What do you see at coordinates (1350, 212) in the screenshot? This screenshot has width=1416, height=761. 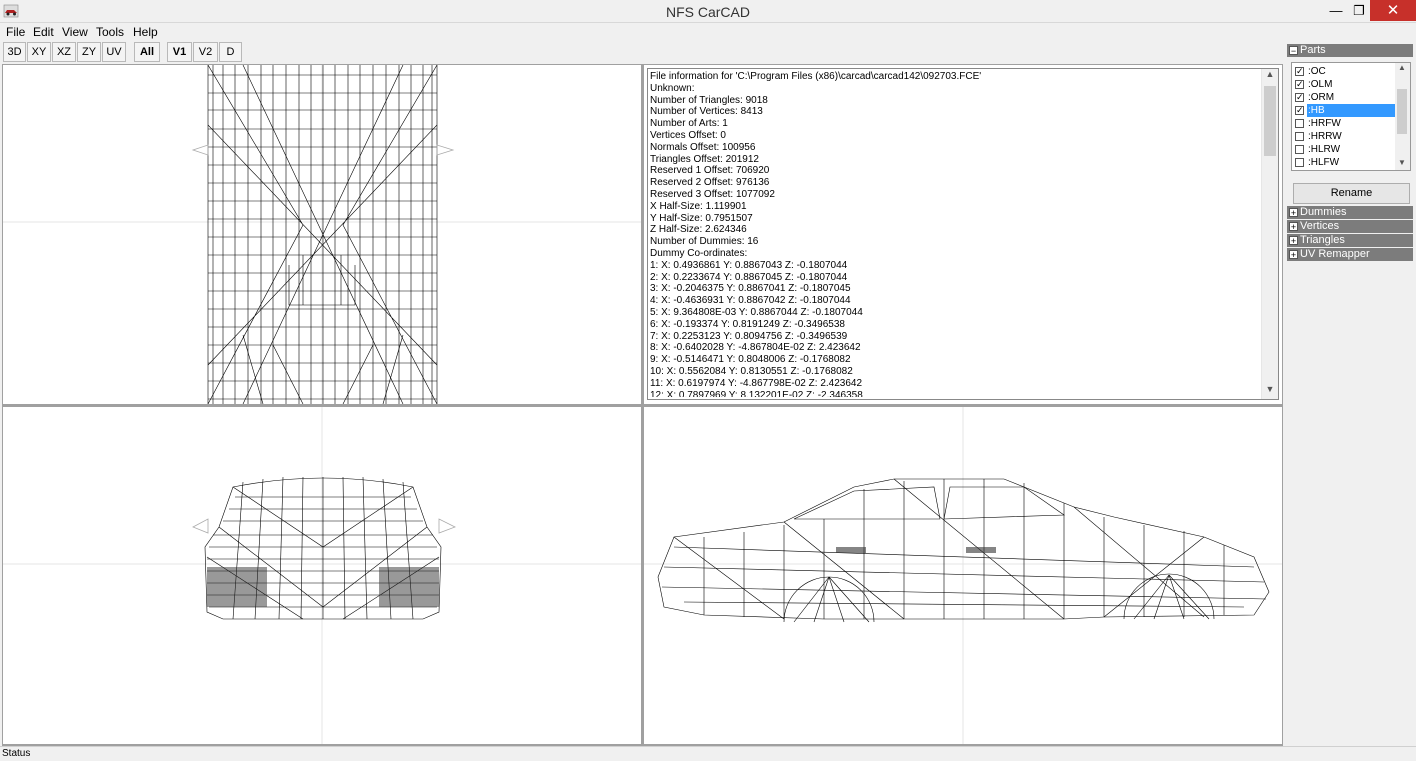 I see `dummies-header: + Dummies` at bounding box center [1350, 212].